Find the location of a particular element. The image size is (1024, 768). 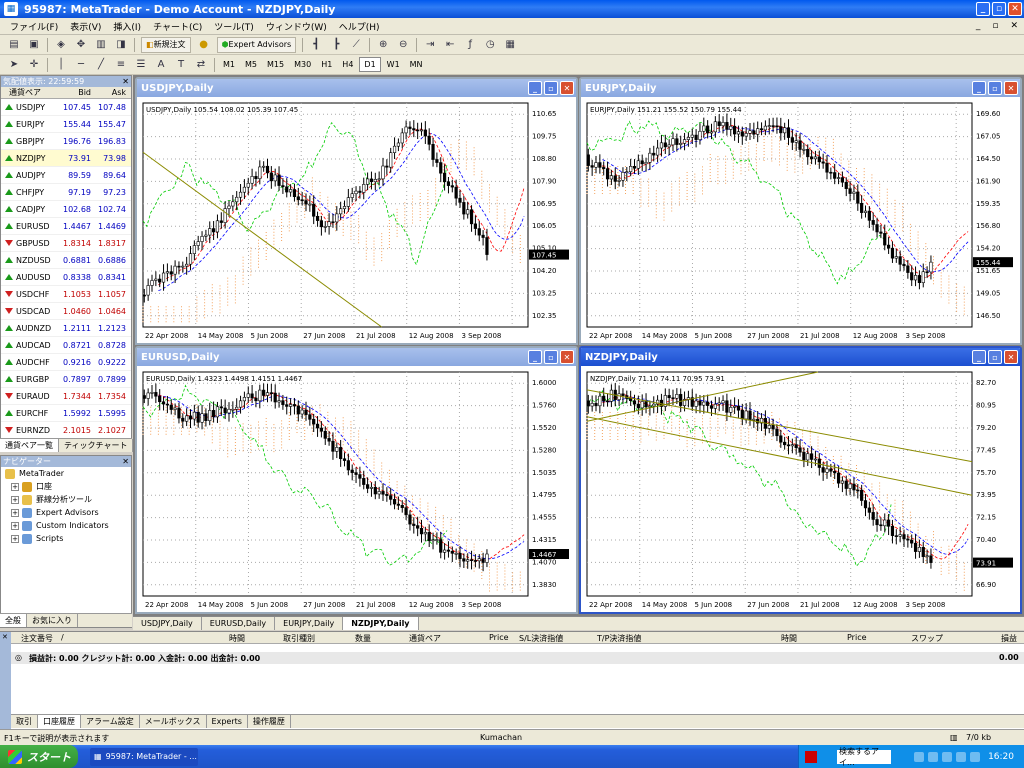

market-watch-row: USDJPY 107.45 107.48 is located at coordinates (66, 107).